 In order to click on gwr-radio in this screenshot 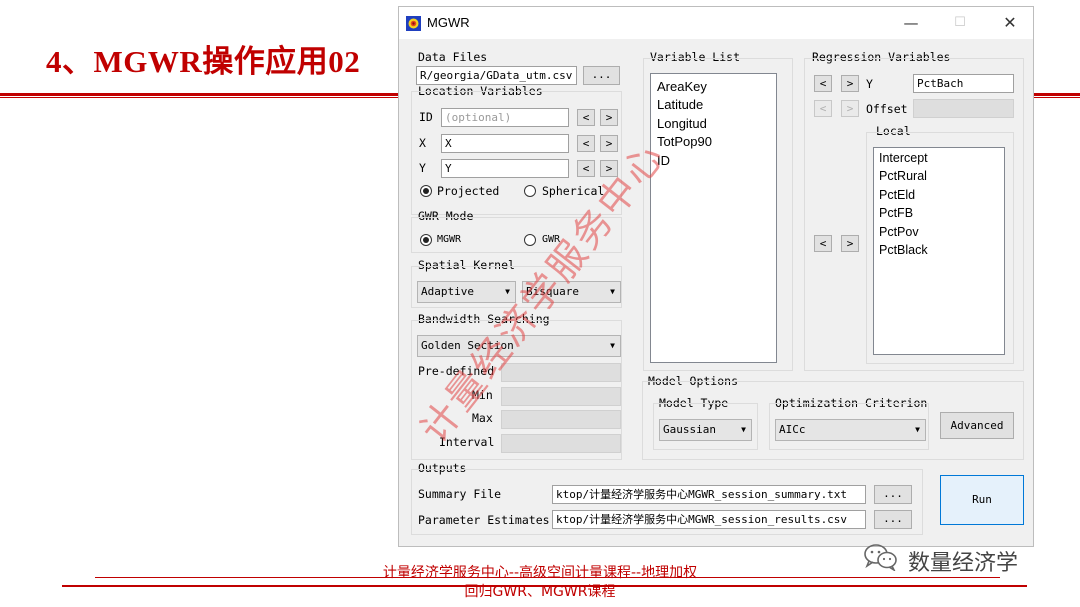, I will do `click(530, 240)`.